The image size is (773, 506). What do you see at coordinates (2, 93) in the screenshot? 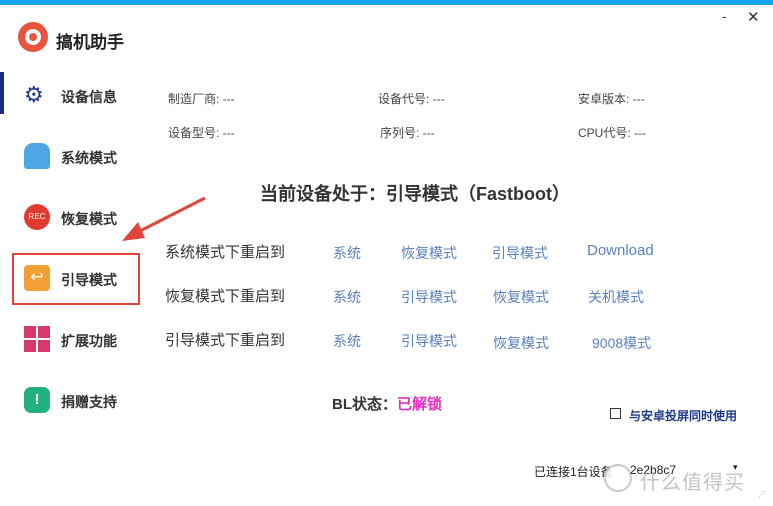
I see `sidebar-active-indicator` at bounding box center [2, 93].